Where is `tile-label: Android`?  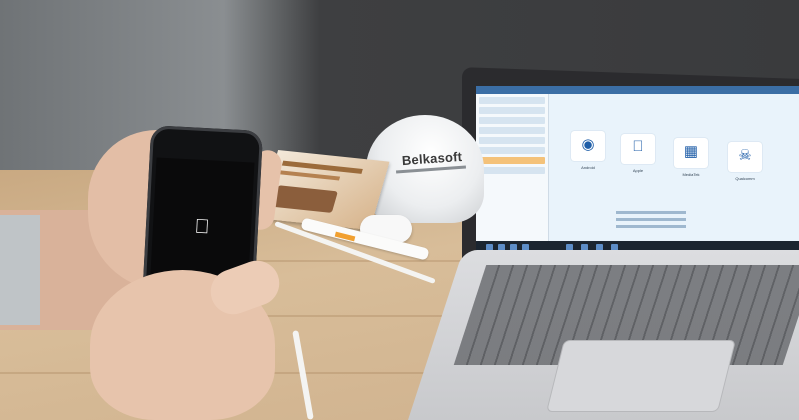 tile-label: Android is located at coordinates (588, 167).